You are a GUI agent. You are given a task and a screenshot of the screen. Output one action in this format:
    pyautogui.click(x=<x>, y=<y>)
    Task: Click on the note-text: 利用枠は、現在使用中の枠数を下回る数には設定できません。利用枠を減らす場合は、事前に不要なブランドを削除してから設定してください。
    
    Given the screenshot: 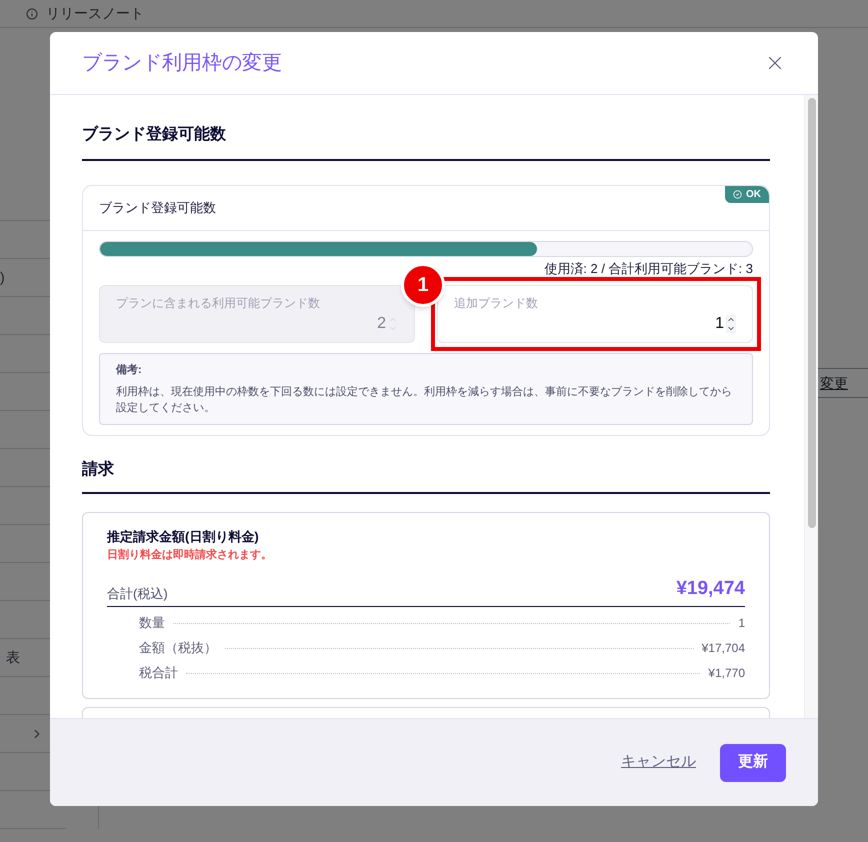 What is the action you would take?
    pyautogui.click(x=424, y=400)
    